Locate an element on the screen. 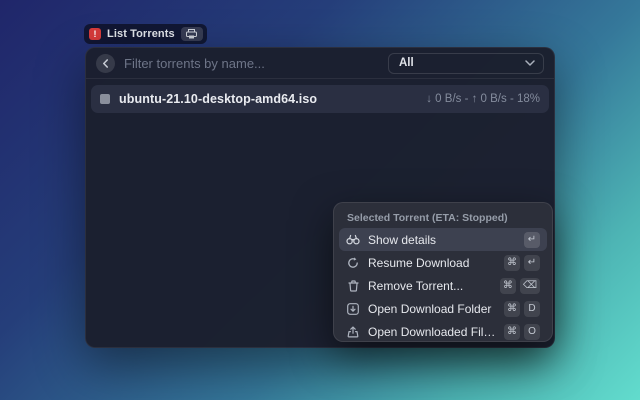 The image size is (640, 400). chevron-left-icon is located at coordinates (105, 63).